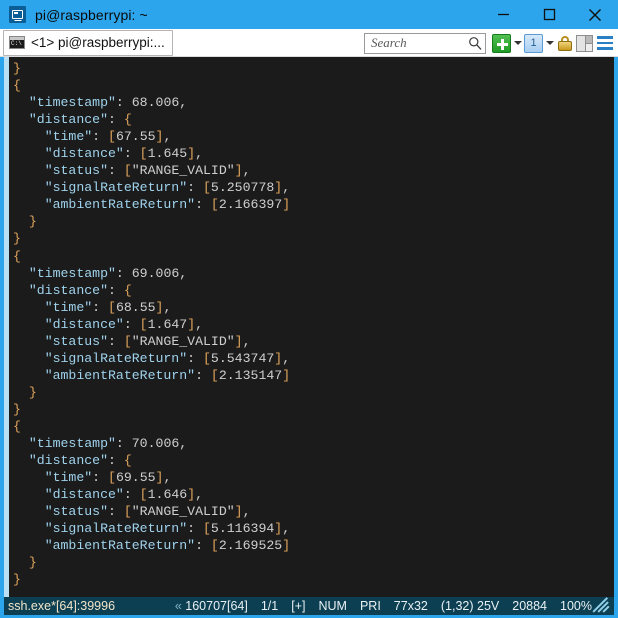 The image size is (618, 618). What do you see at coordinates (488, 606) in the screenshot?
I see `status-voltage: 25V` at bounding box center [488, 606].